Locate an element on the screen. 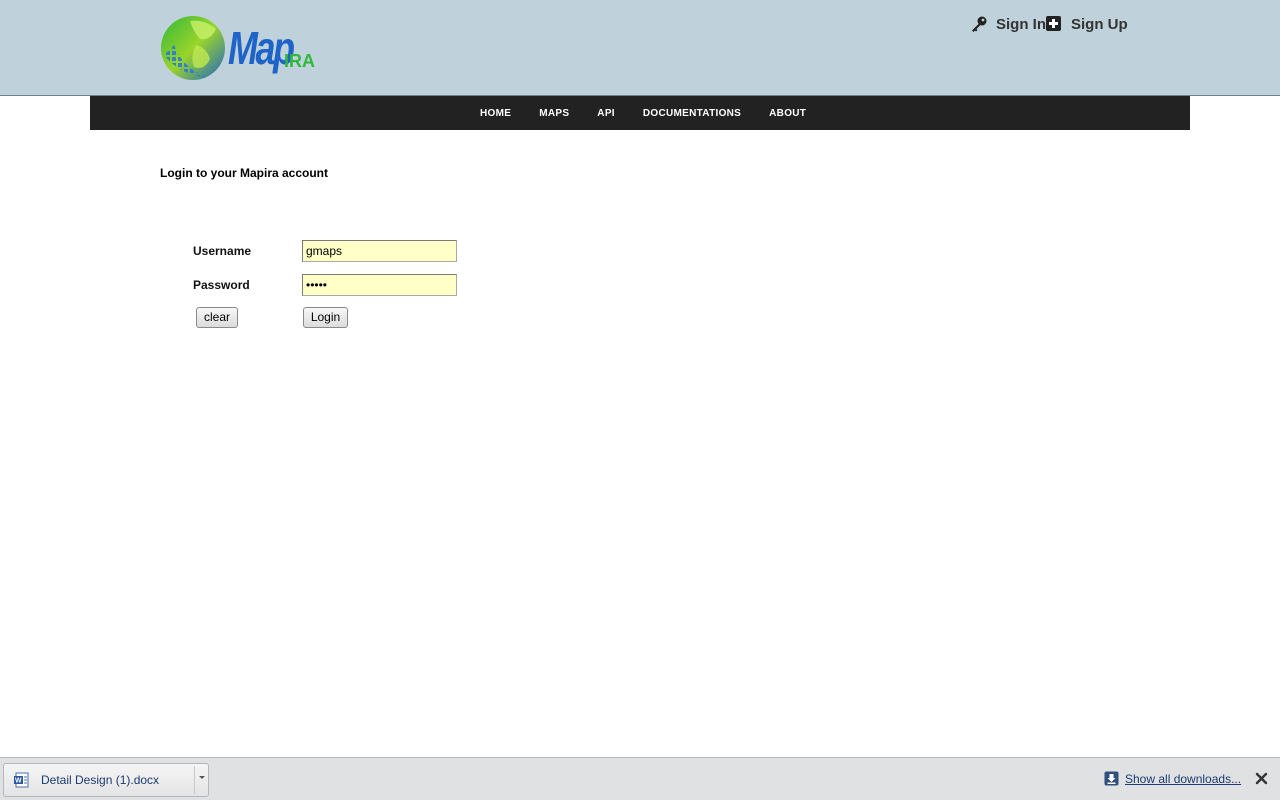 The height and width of the screenshot is (800, 1280). logo-sub-text: IRA is located at coordinates (299, 61).